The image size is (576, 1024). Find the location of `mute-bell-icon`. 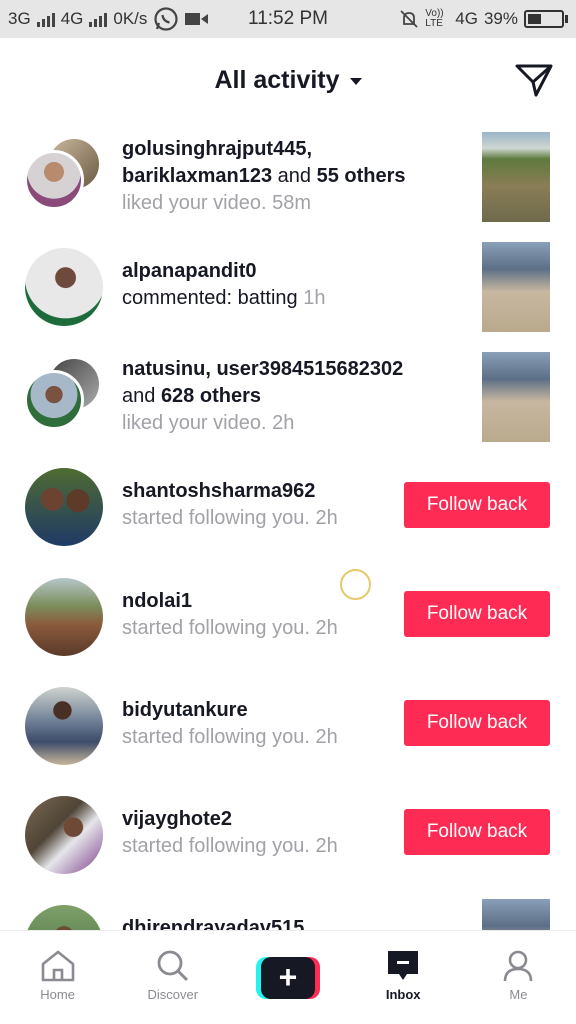

mute-bell-icon is located at coordinates (409, 19).